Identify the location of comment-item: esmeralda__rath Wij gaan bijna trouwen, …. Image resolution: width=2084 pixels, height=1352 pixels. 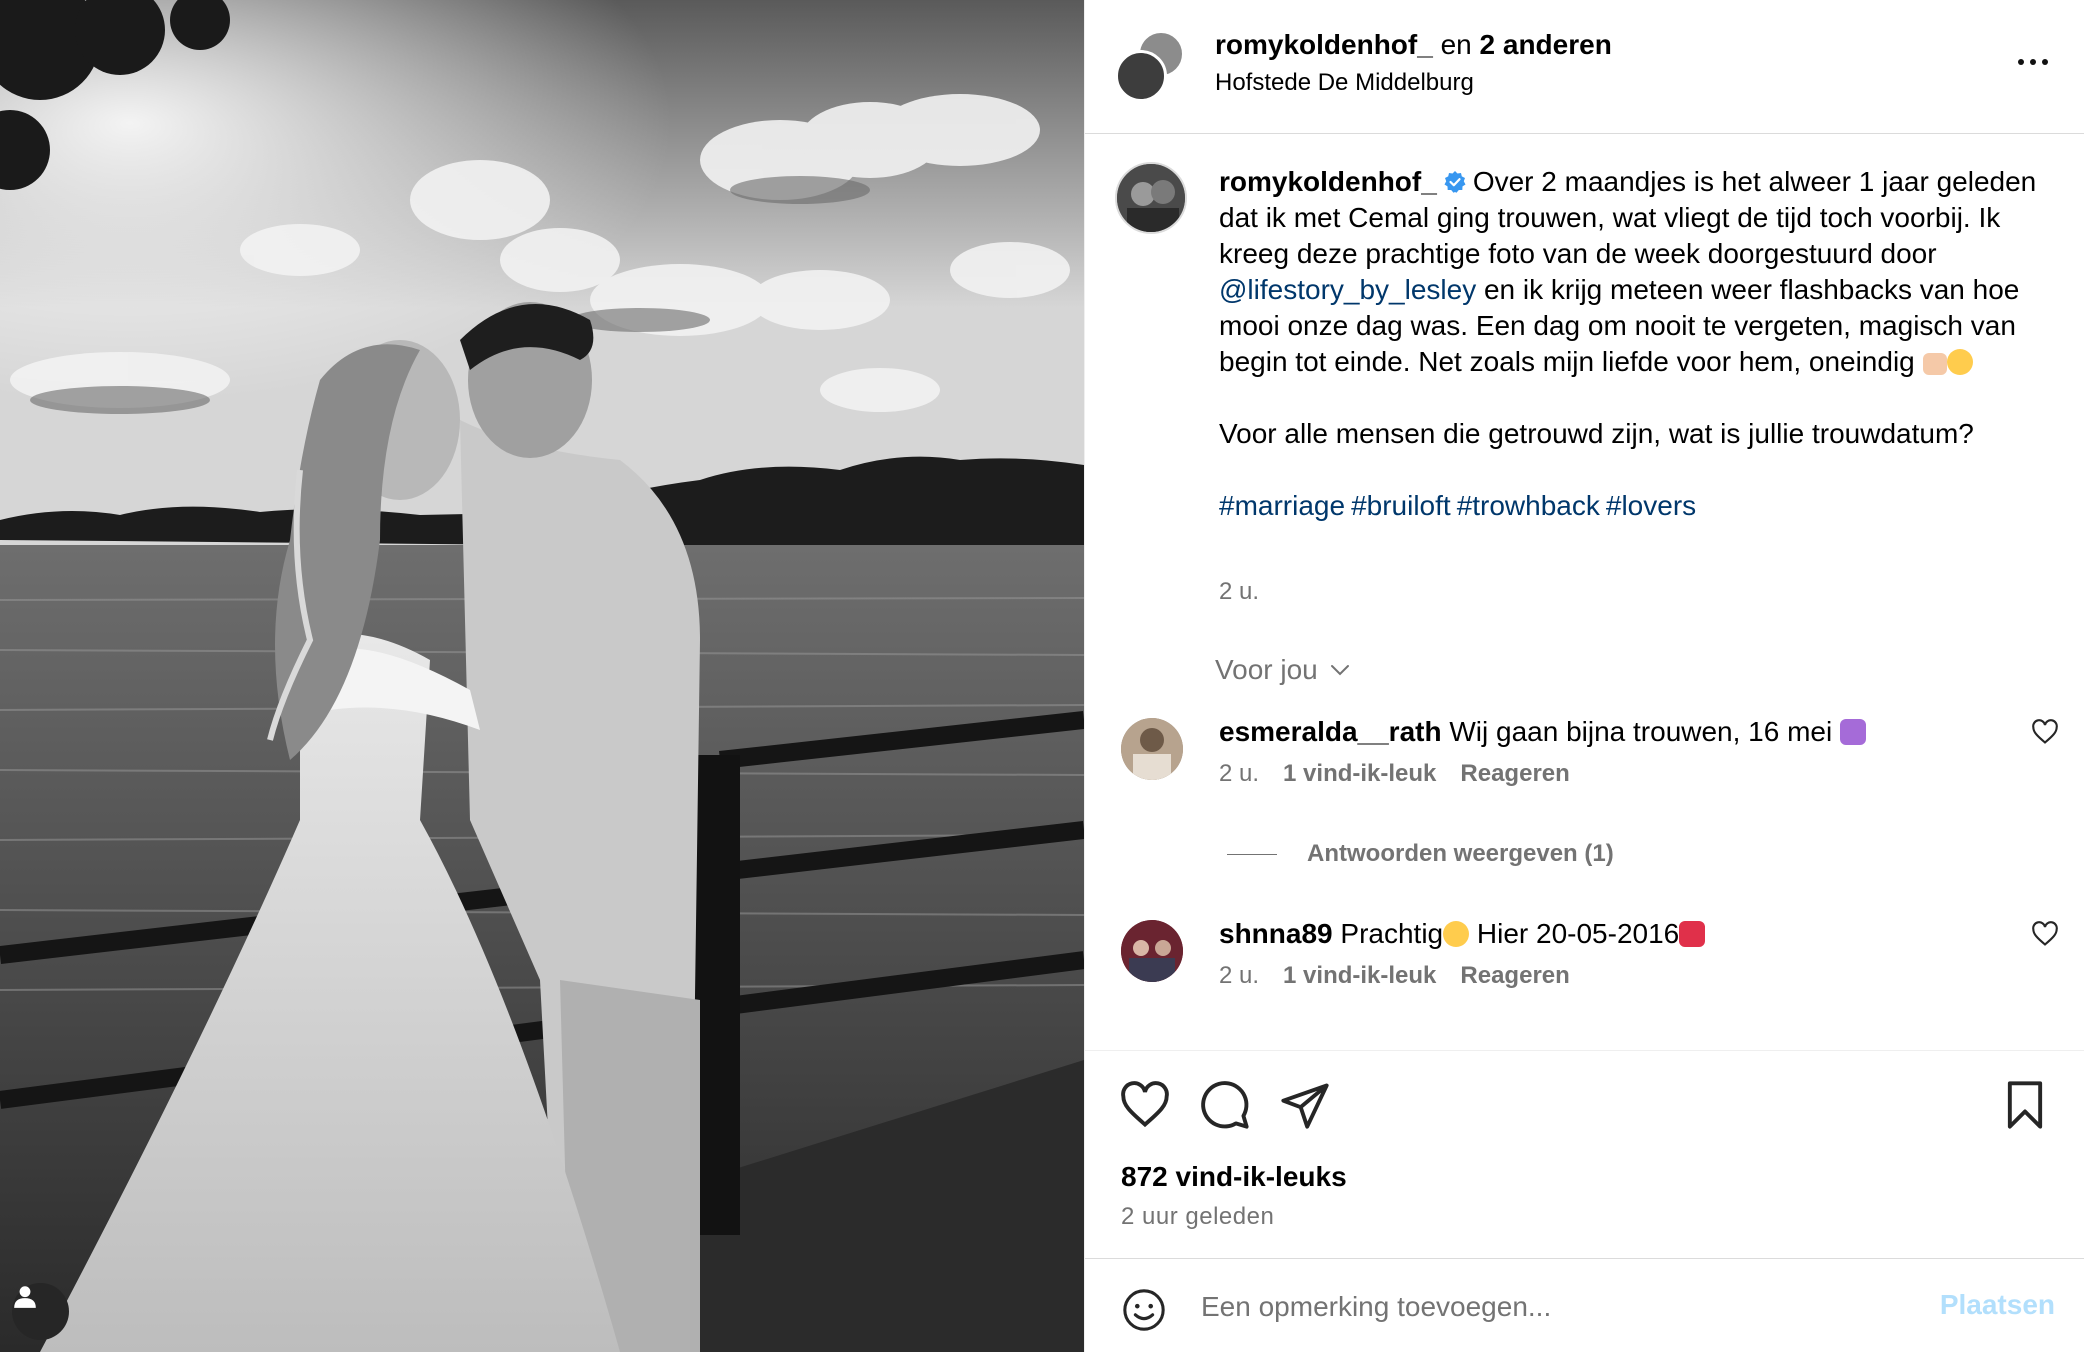
(1584, 774).